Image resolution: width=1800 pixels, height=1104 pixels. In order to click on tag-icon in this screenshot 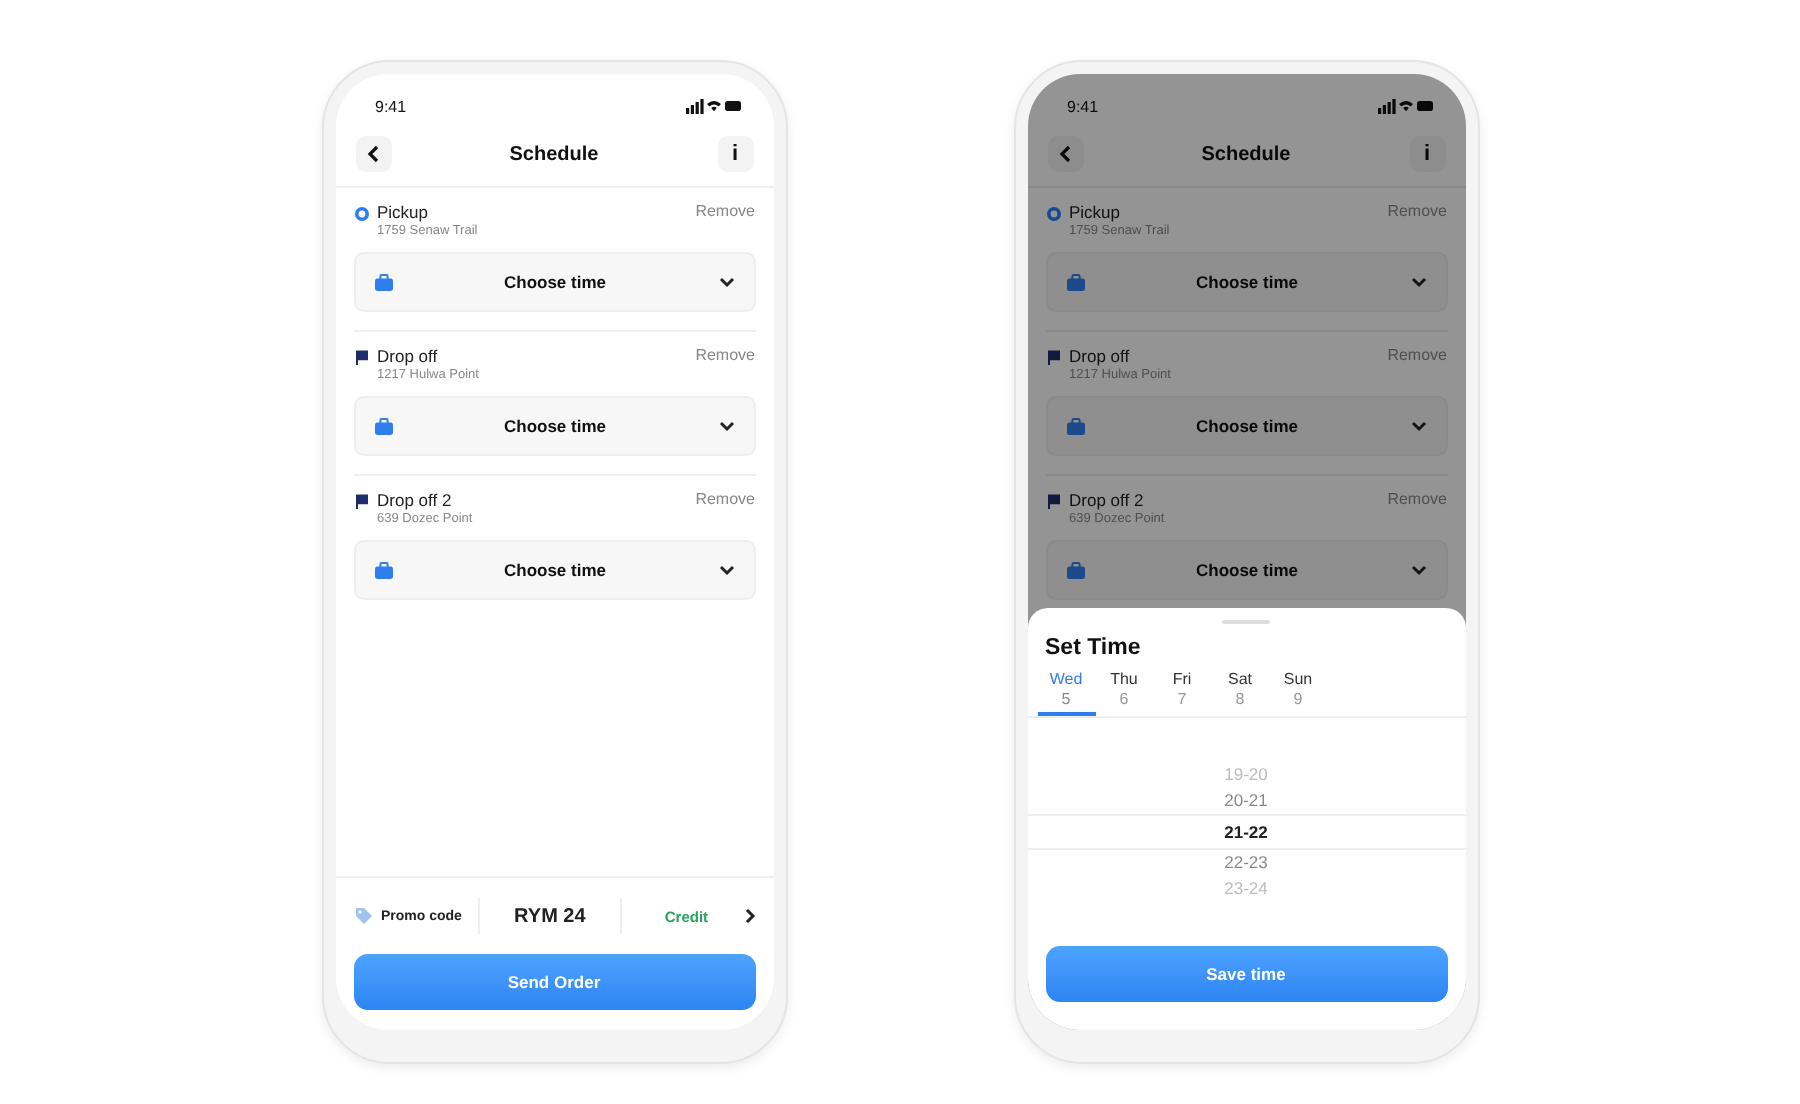, I will do `click(363, 916)`.